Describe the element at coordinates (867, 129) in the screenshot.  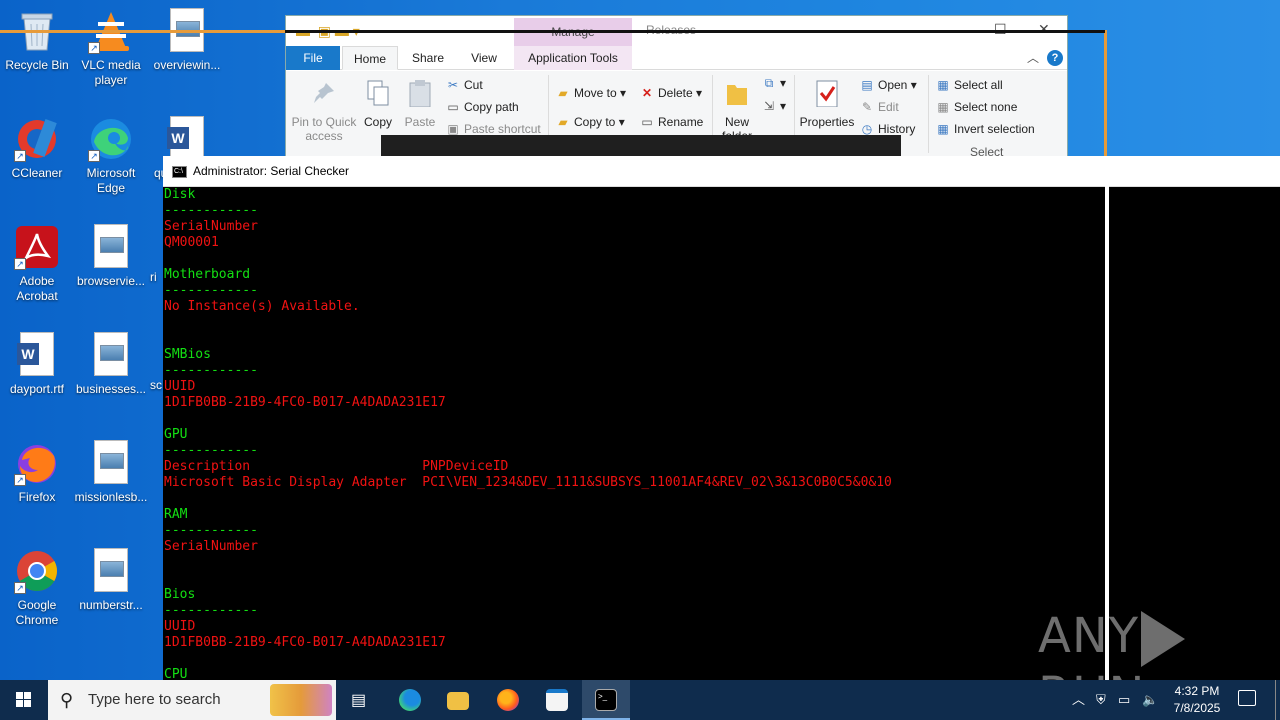
I see `history-icon: ◷` at that location.